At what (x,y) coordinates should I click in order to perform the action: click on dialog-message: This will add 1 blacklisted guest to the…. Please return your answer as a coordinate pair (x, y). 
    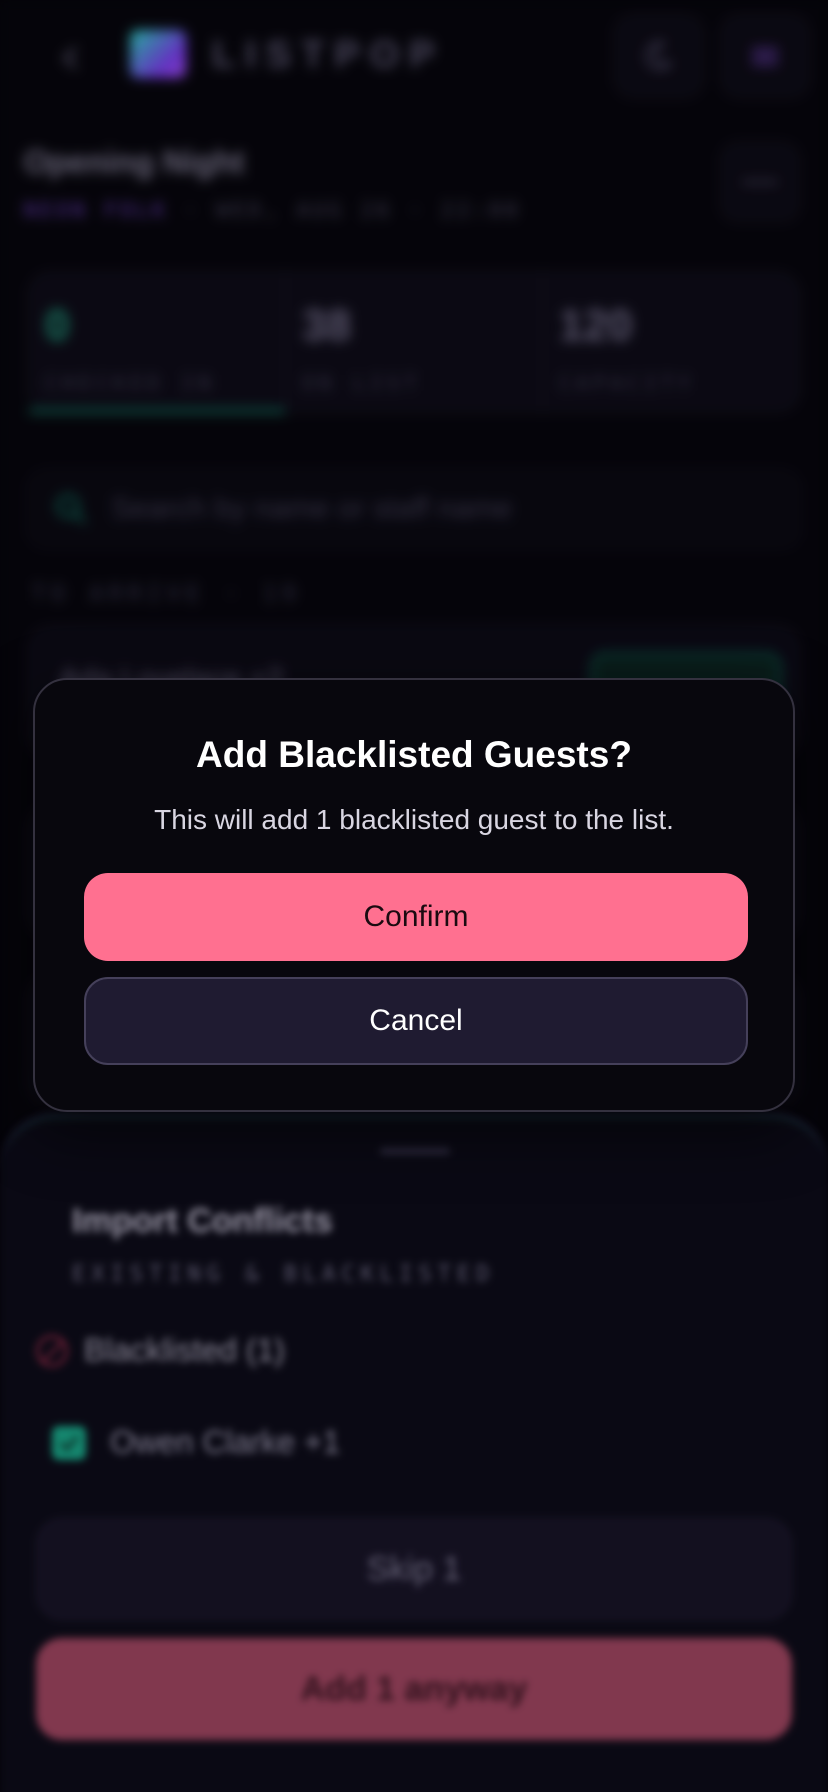
    Looking at the image, I should click on (414, 819).